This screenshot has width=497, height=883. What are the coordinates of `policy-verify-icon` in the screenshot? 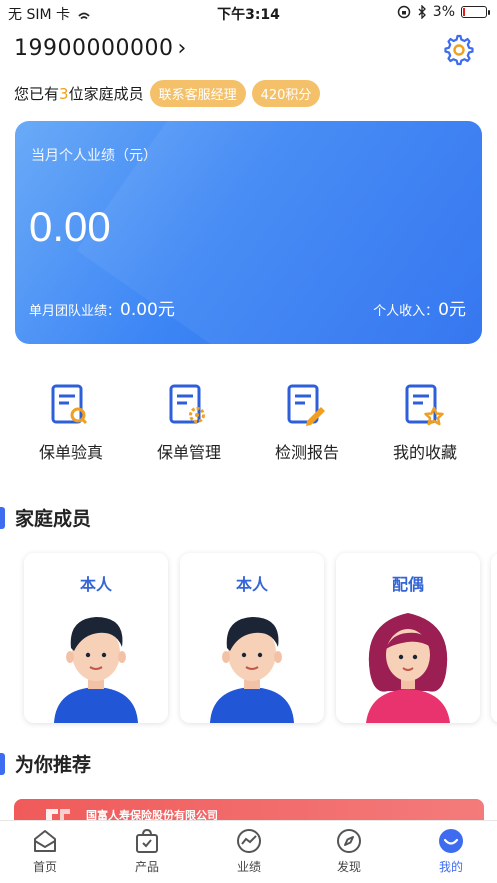 It's located at (69, 404).